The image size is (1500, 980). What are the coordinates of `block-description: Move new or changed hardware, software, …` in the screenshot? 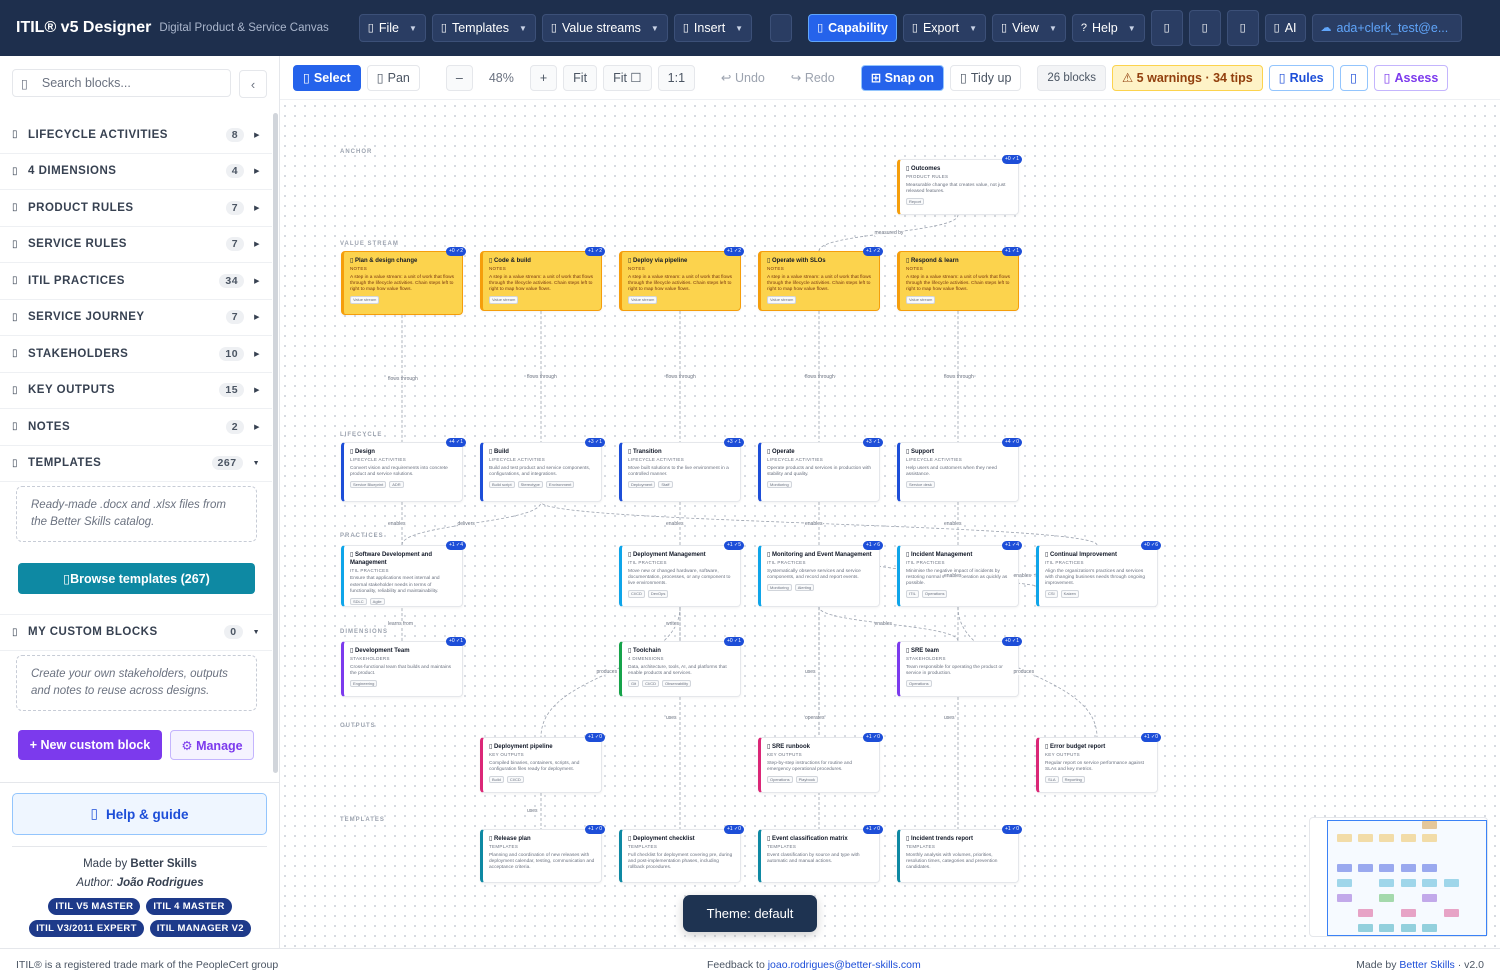 It's located at (679, 577).